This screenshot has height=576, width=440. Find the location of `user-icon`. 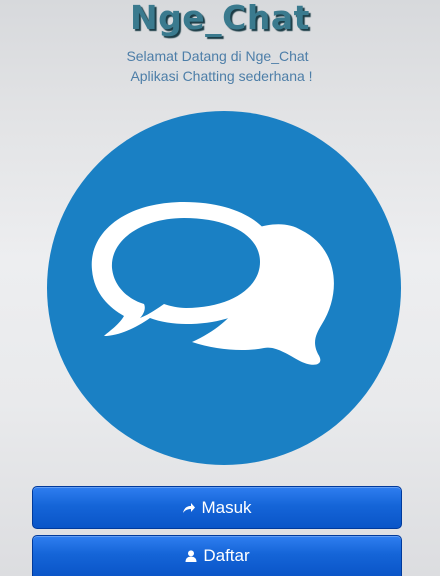

user-icon is located at coordinates (191, 556).